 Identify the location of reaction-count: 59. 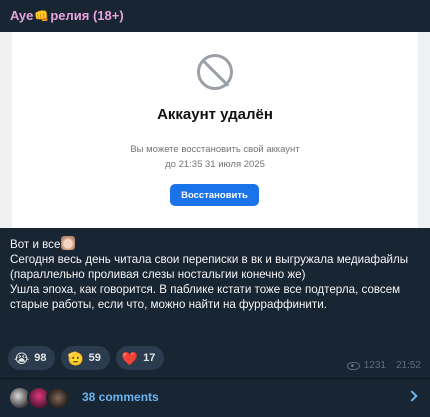
(94, 358).